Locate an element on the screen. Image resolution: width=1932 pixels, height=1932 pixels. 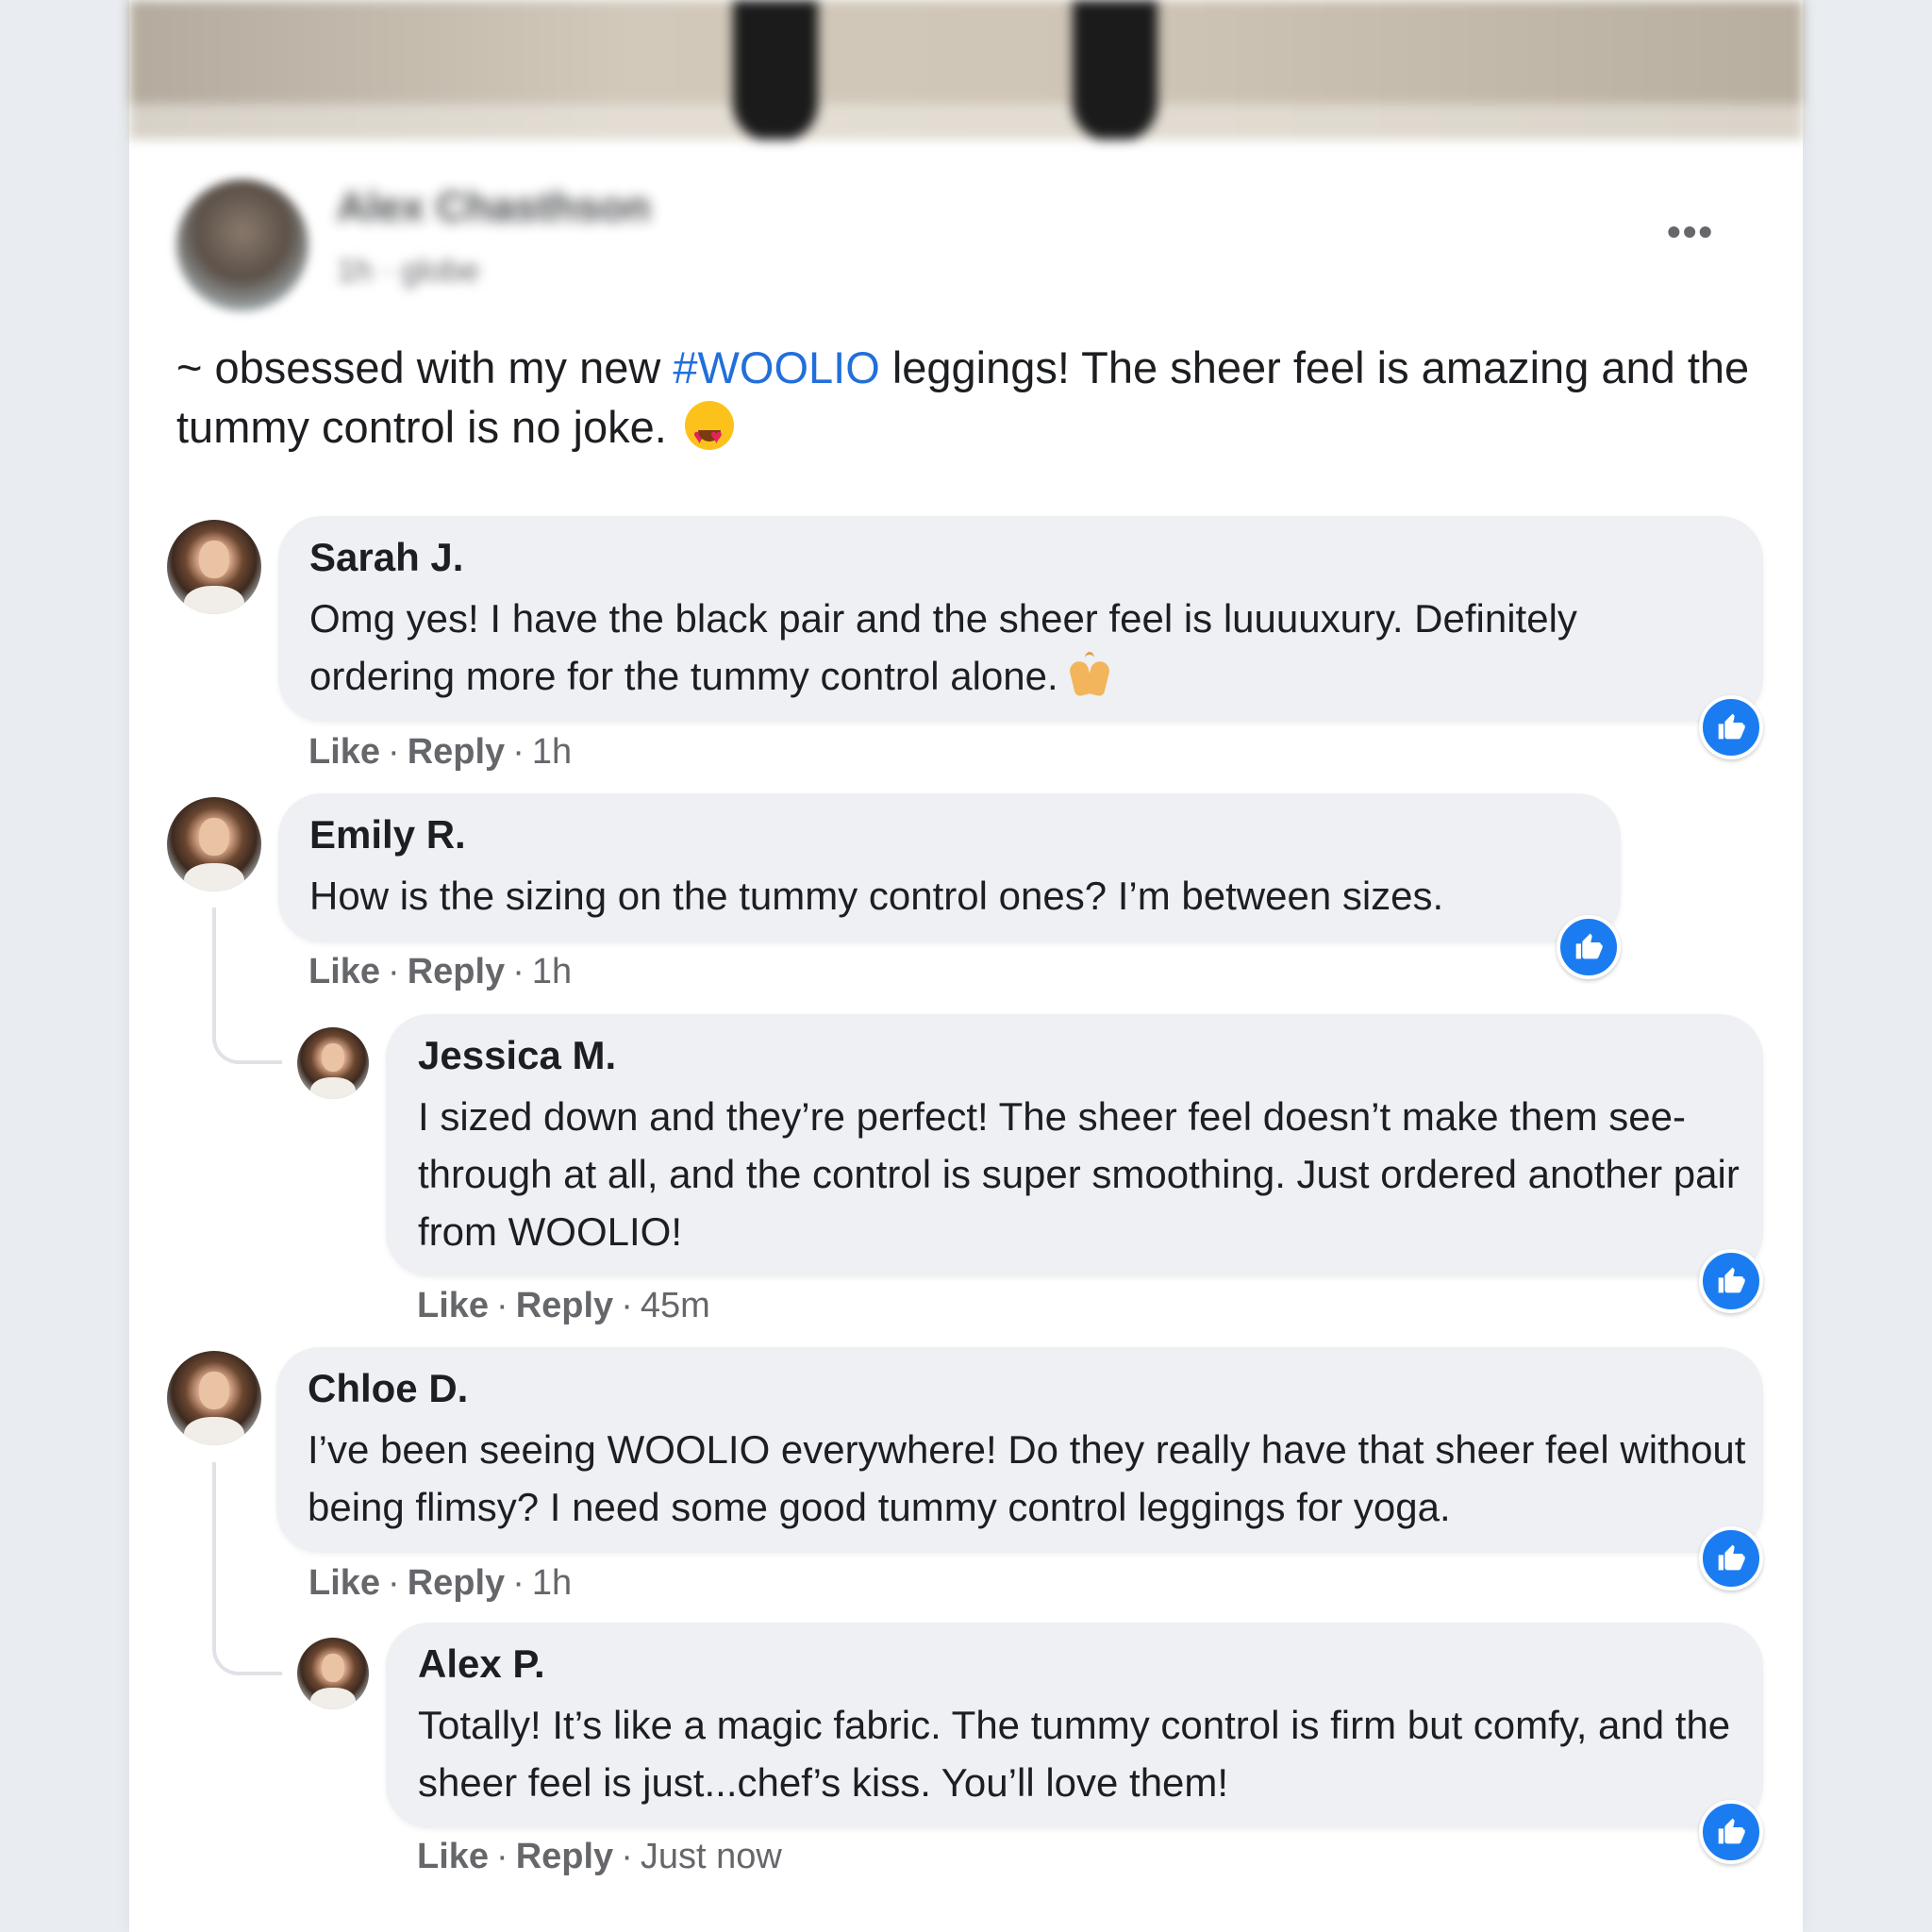
post-meta: 1h · globe is located at coordinates (409, 271).